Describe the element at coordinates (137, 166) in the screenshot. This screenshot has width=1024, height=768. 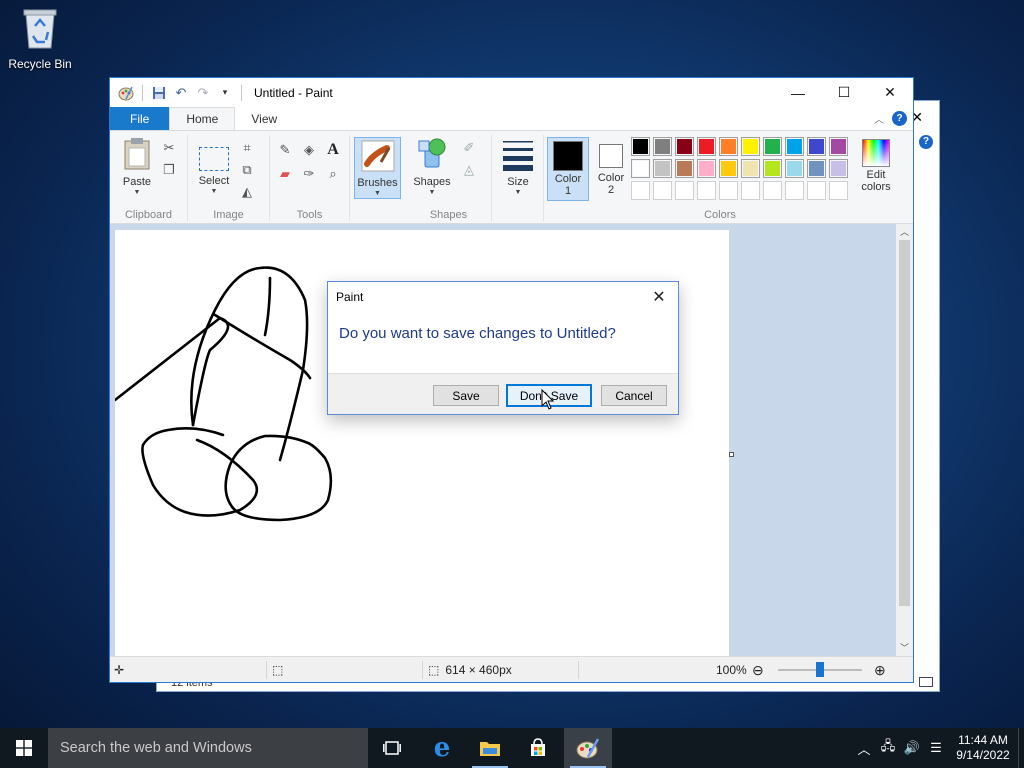
I see `paste-button: Paste ▼` at that location.